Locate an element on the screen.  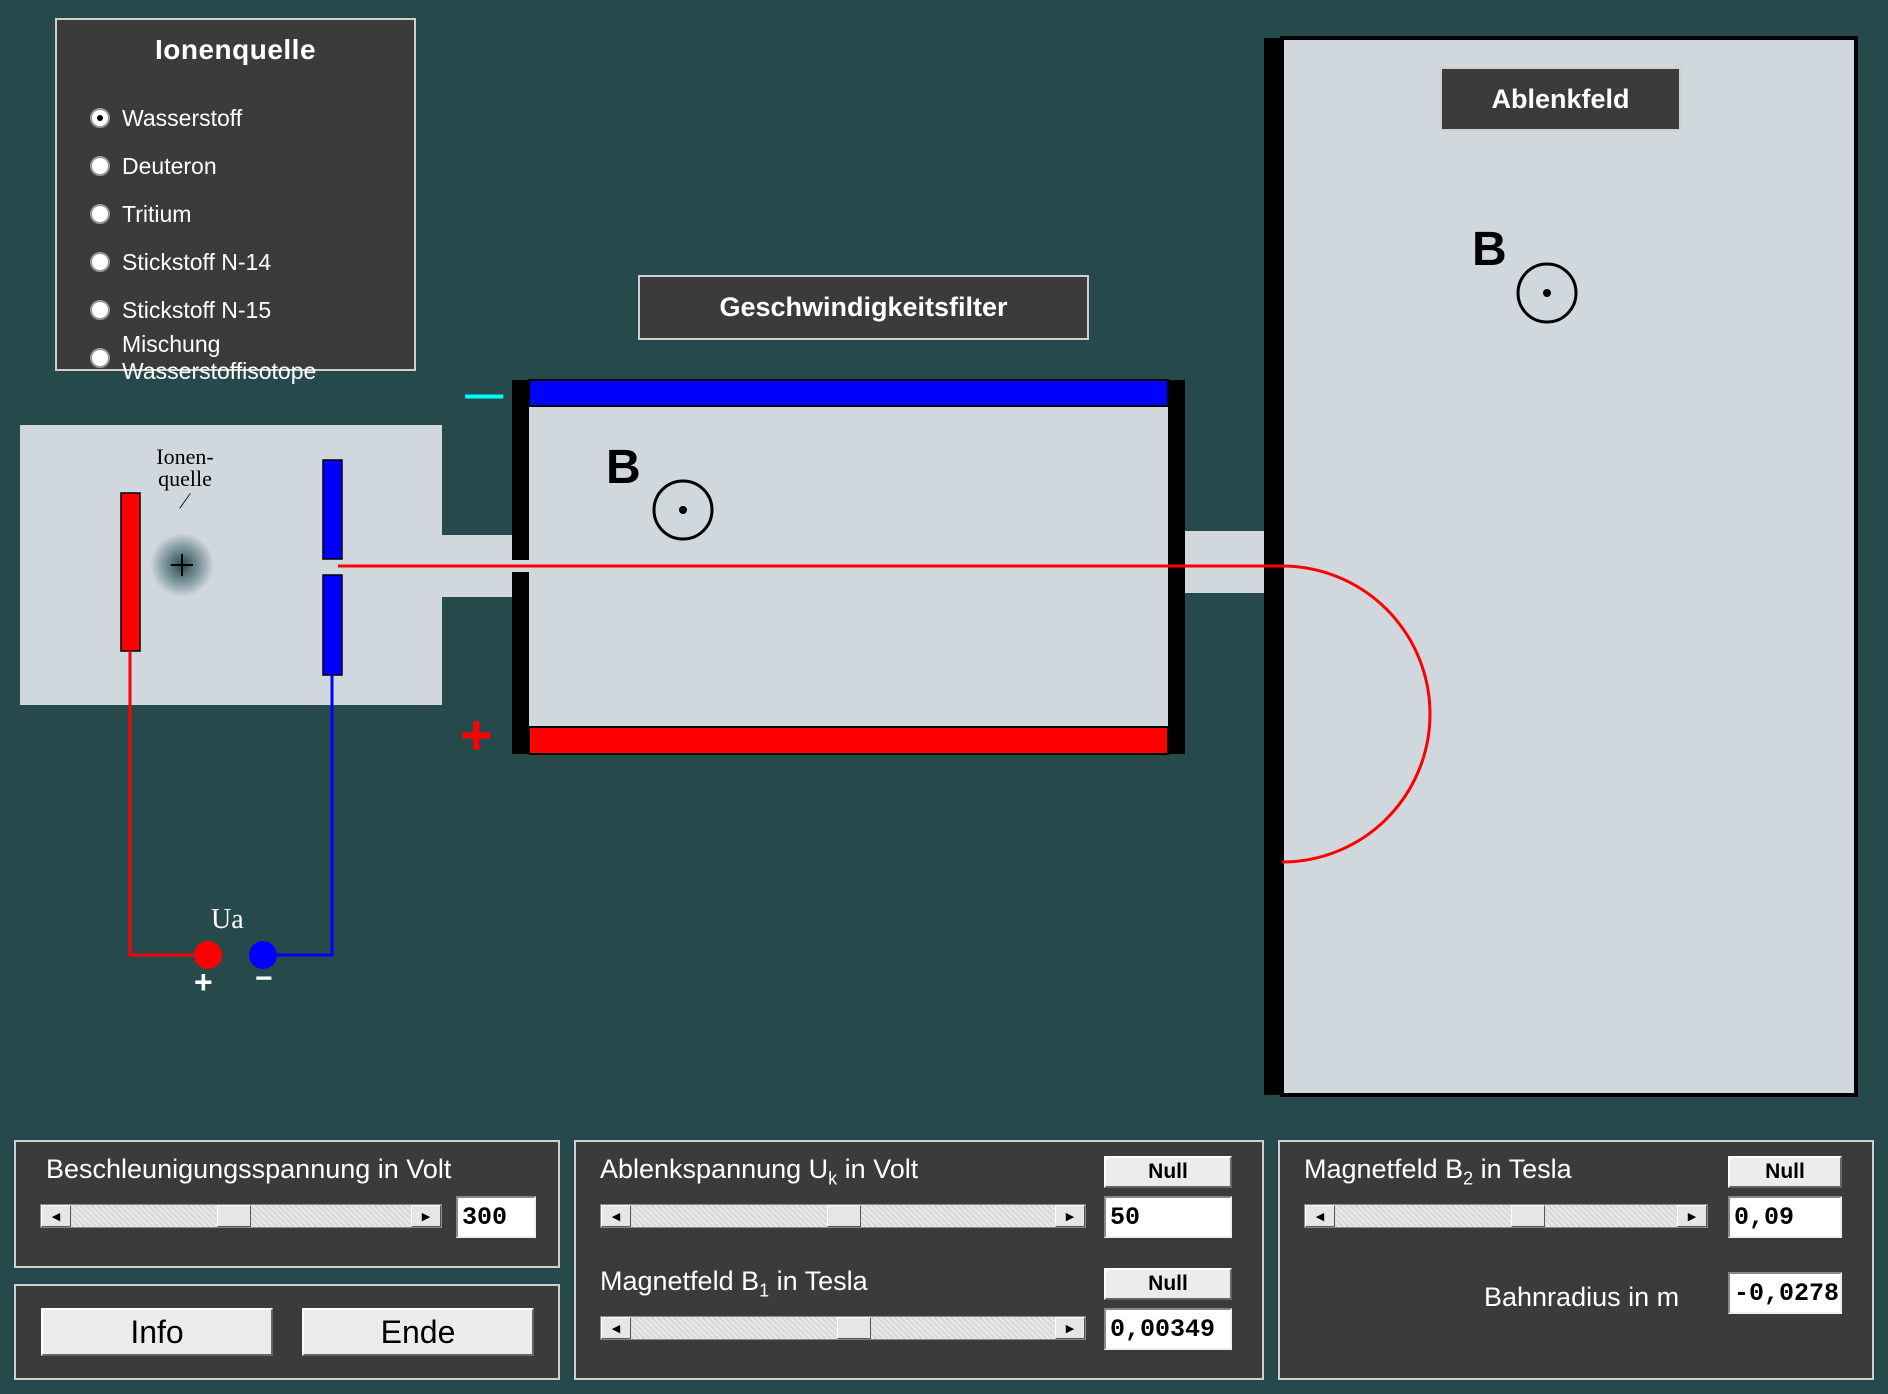
ion-source-label-line2: quelle is located at coordinates (185, 478).